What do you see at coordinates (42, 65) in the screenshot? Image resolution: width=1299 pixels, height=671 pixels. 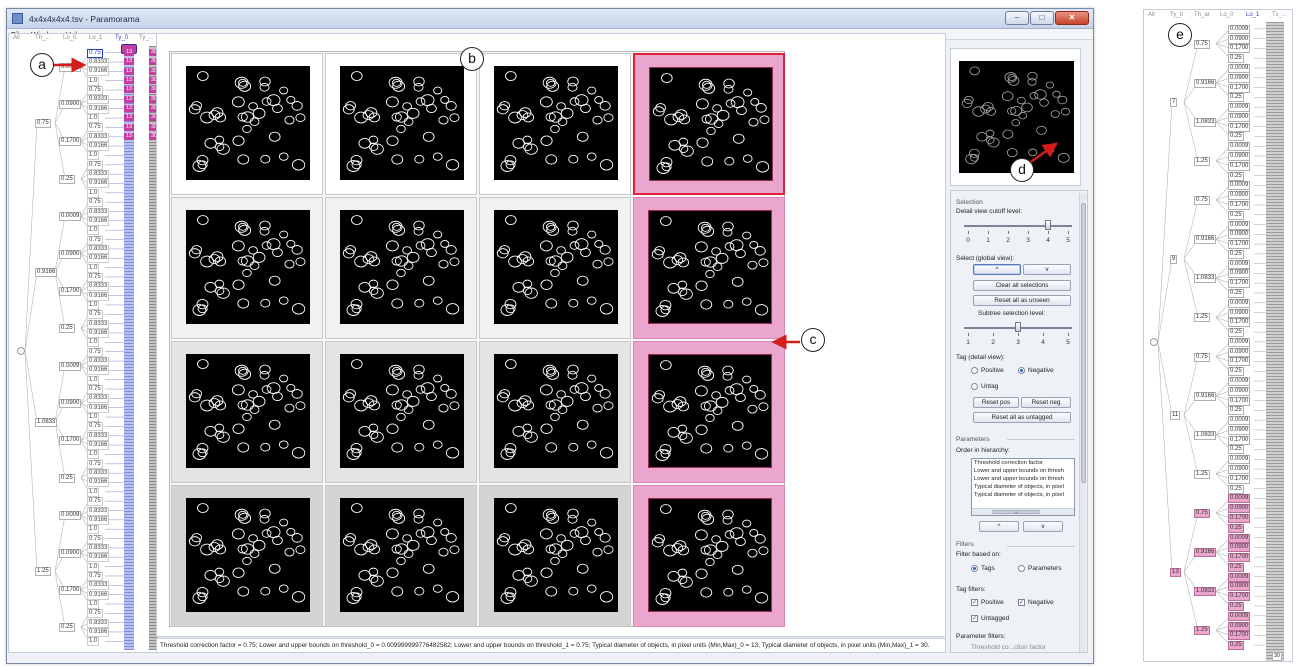 I see `callout-a: a` at bounding box center [42, 65].